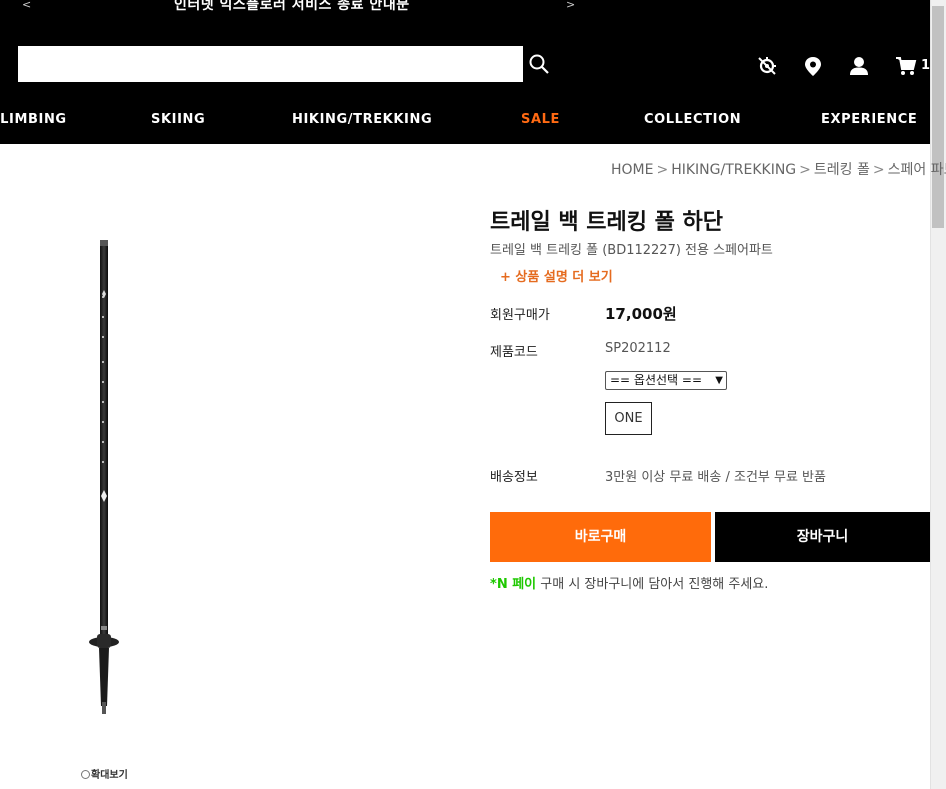  I want to click on npay-brand: N 페이, so click(516, 584).